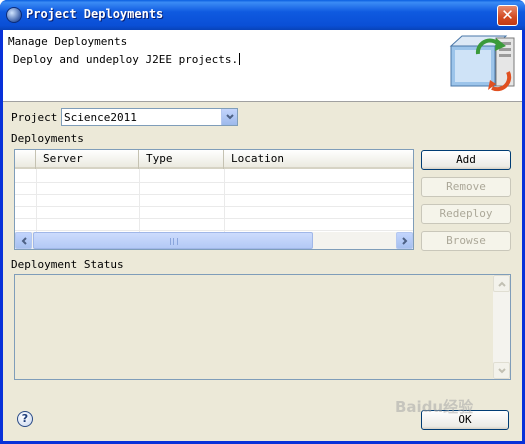 Image resolution: width=525 pixels, height=444 pixels. What do you see at coordinates (466, 241) in the screenshot?
I see `browse-button: Browse` at bounding box center [466, 241].